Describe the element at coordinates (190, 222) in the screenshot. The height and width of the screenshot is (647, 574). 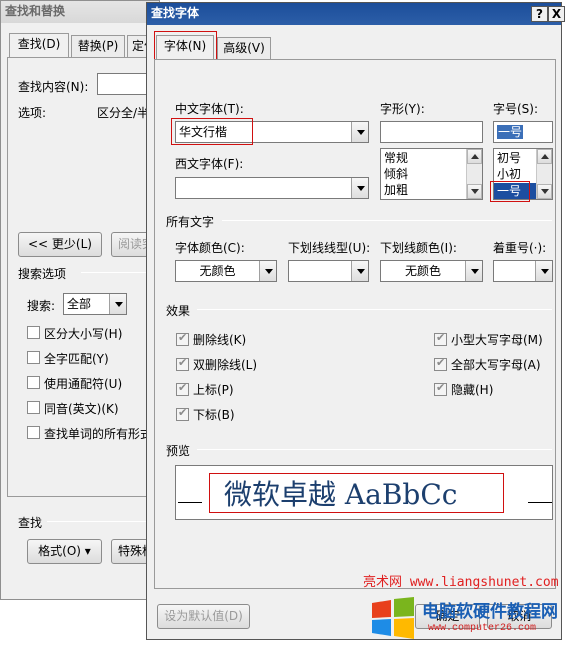
I see `all-text-label: 所有文字` at that location.